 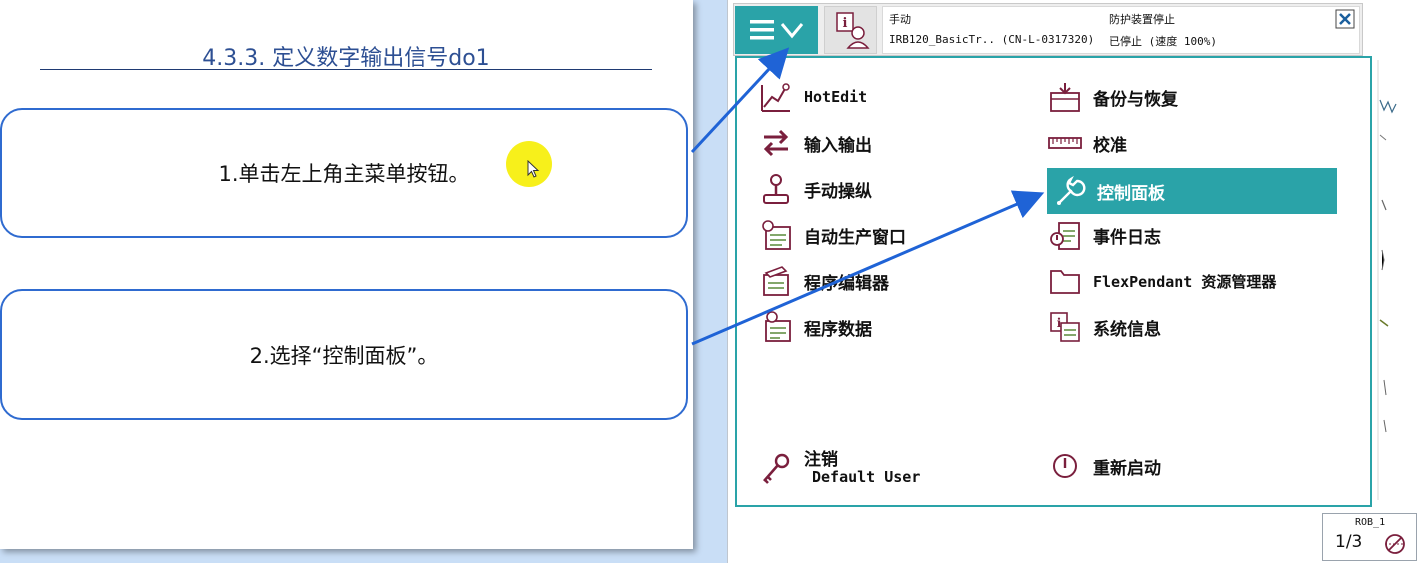 What do you see at coordinates (776, 468) in the screenshot?
I see `key-icon` at bounding box center [776, 468].